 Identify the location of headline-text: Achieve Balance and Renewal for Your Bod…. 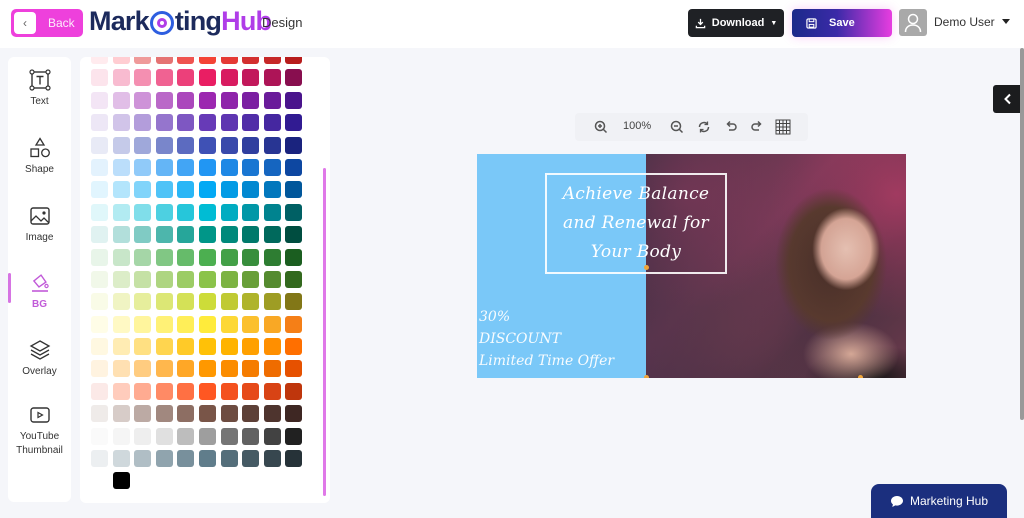
(636, 223).